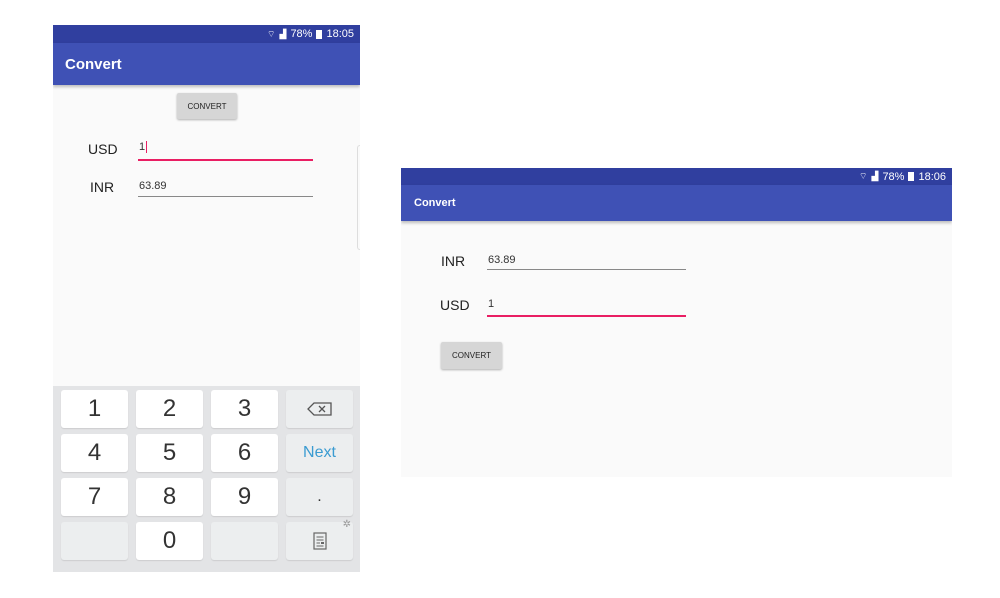  Describe the element at coordinates (169, 541) in the screenshot. I see `key-0: 0` at that location.